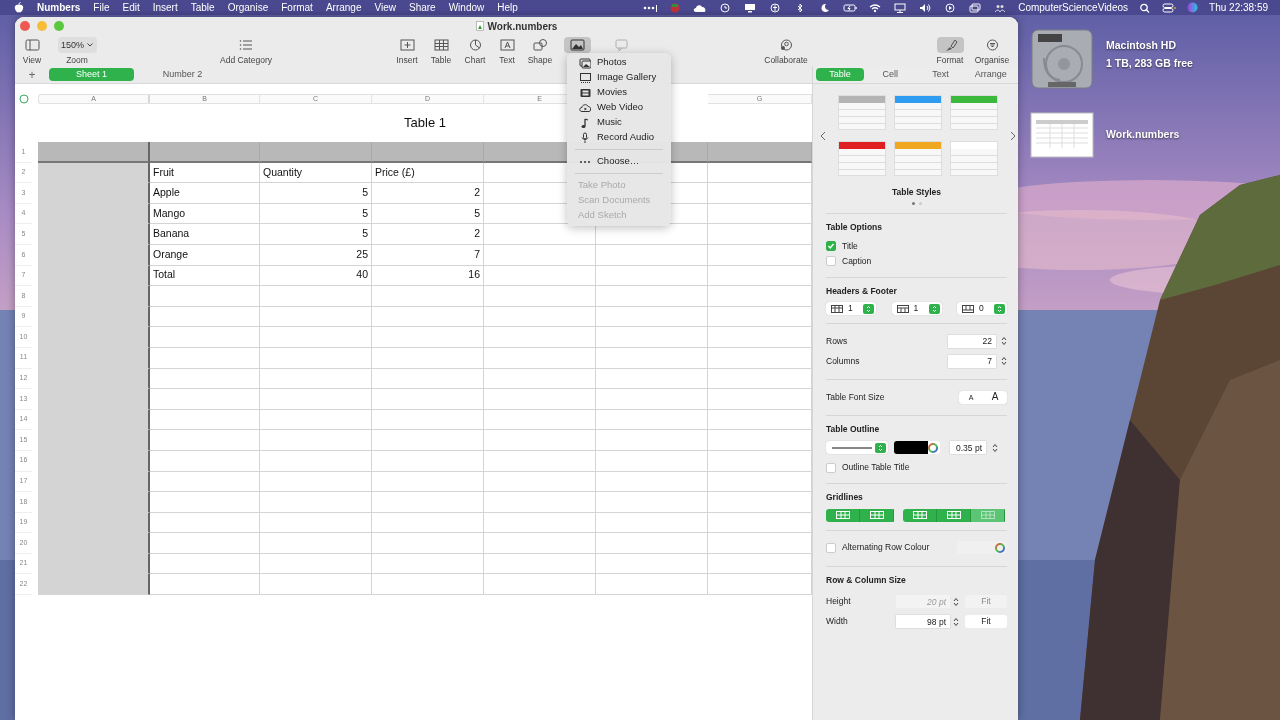  Describe the element at coordinates (248, 7) in the screenshot. I see `menu-item: Organise` at that location.